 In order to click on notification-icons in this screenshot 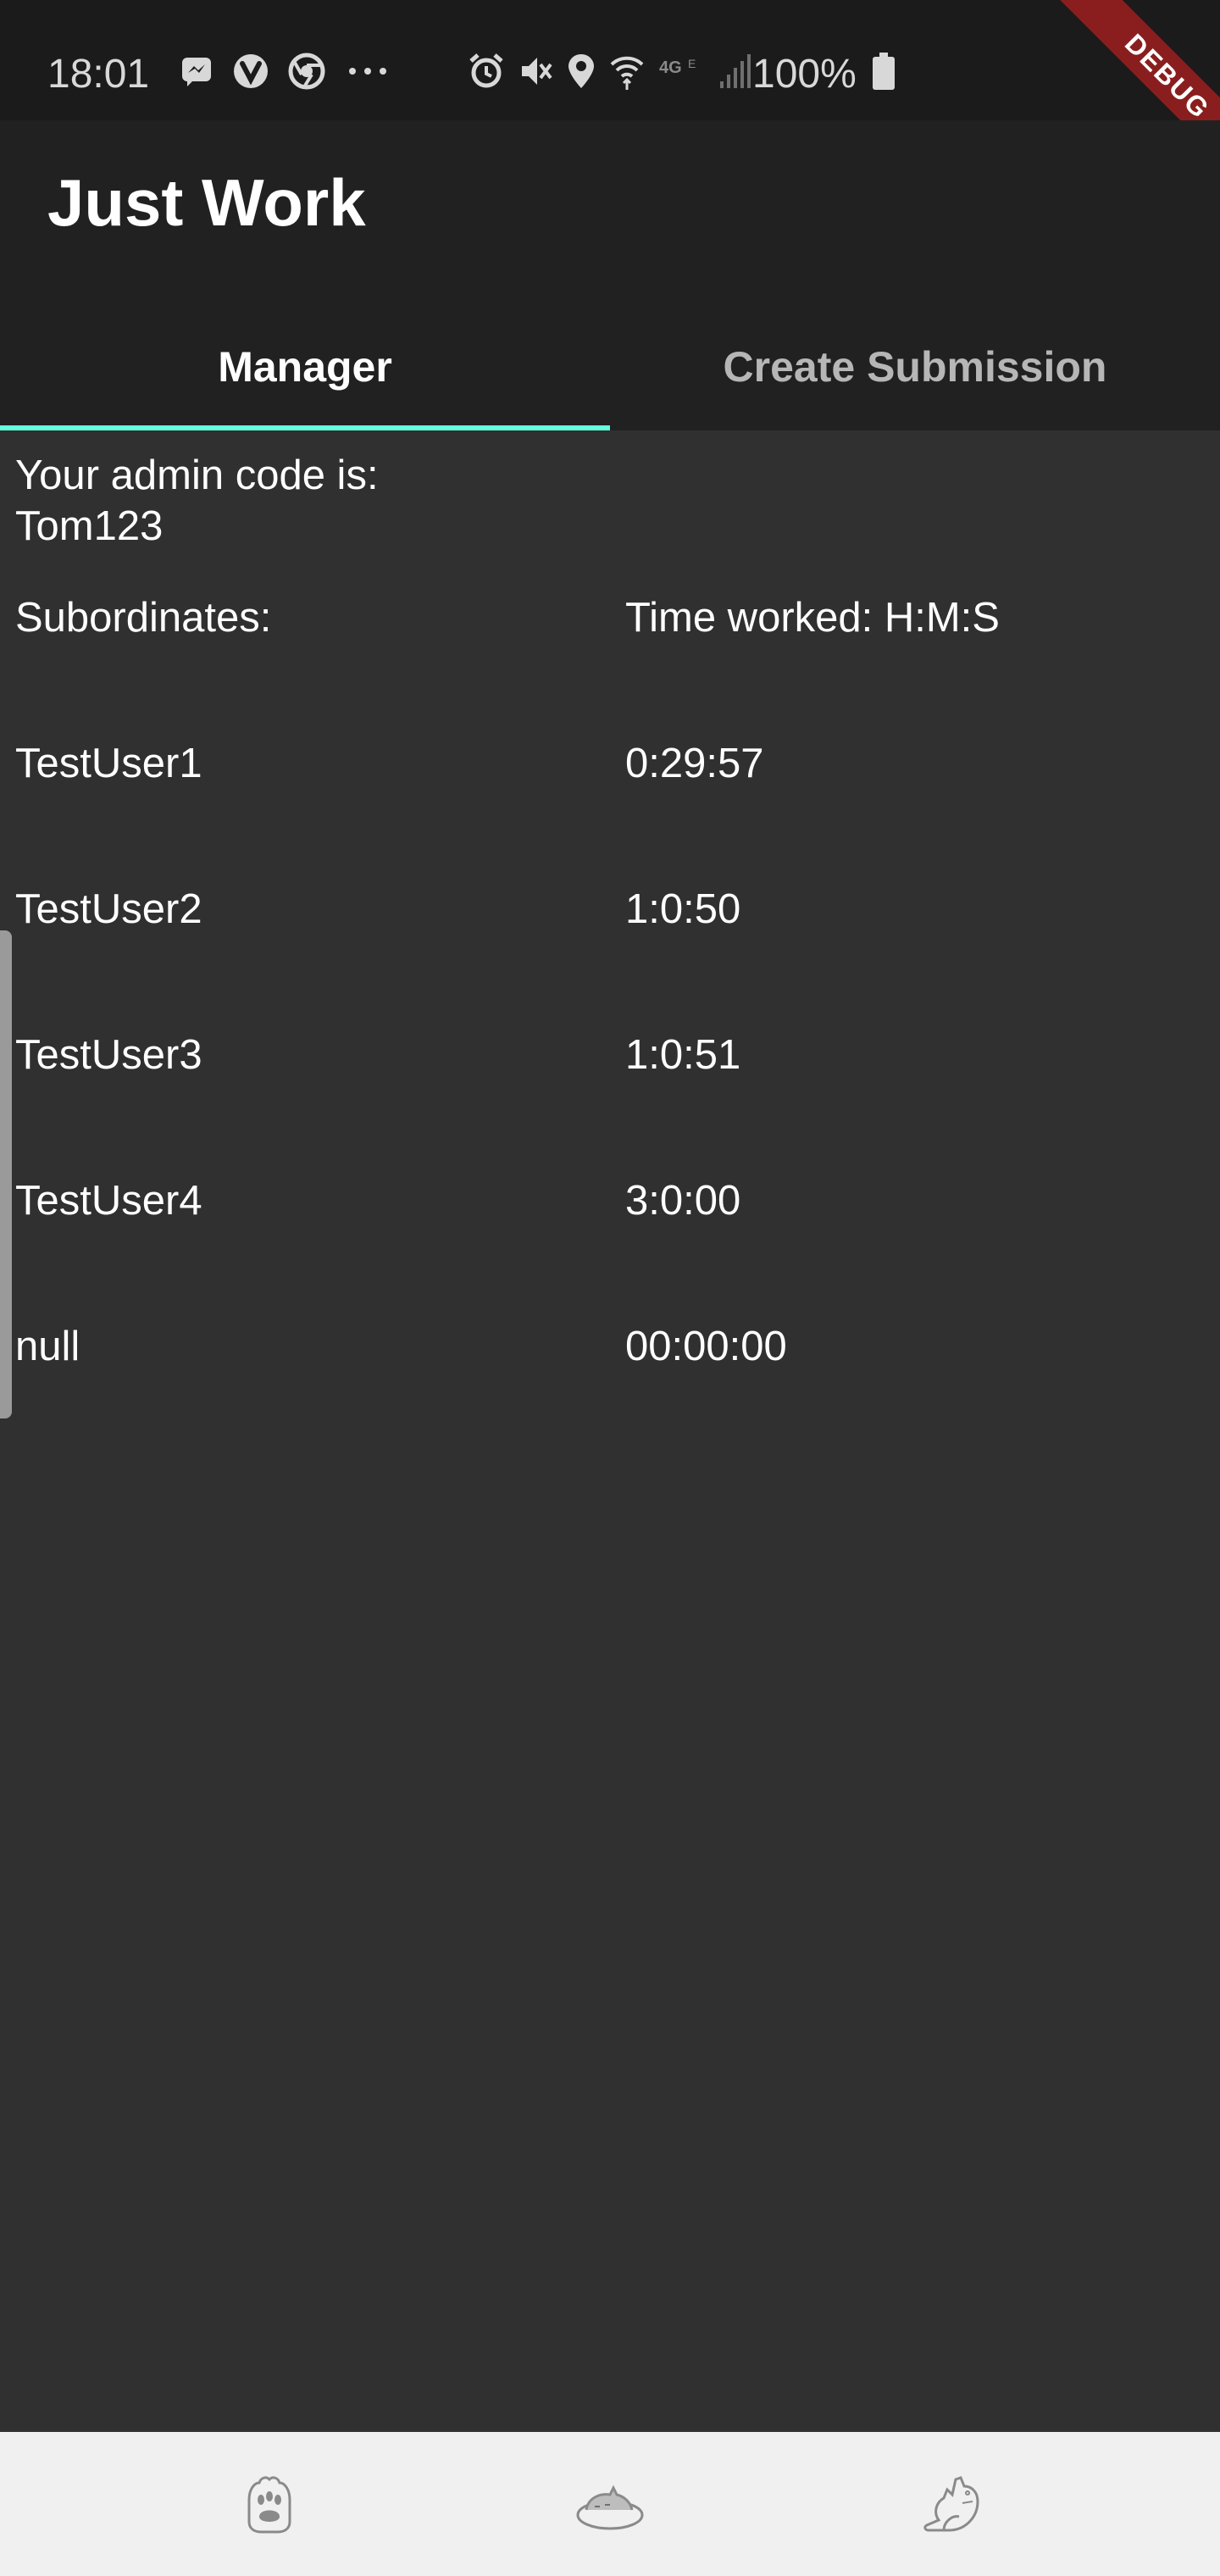, I will do `click(285, 71)`.